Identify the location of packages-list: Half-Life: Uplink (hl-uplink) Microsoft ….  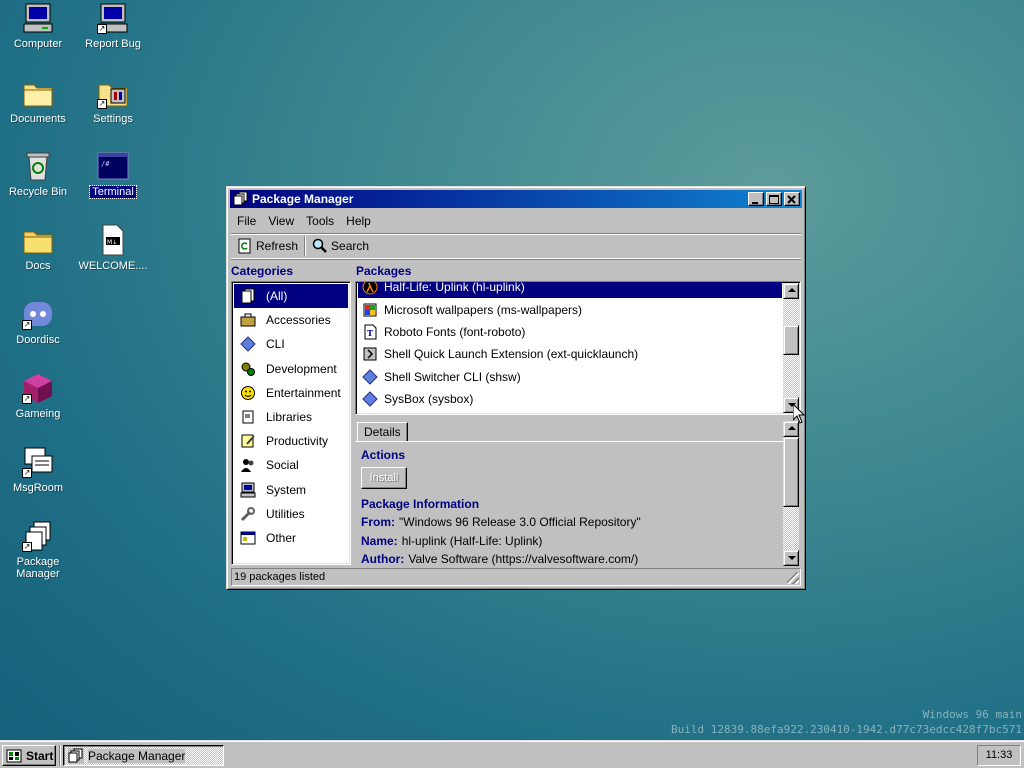
(578, 348).